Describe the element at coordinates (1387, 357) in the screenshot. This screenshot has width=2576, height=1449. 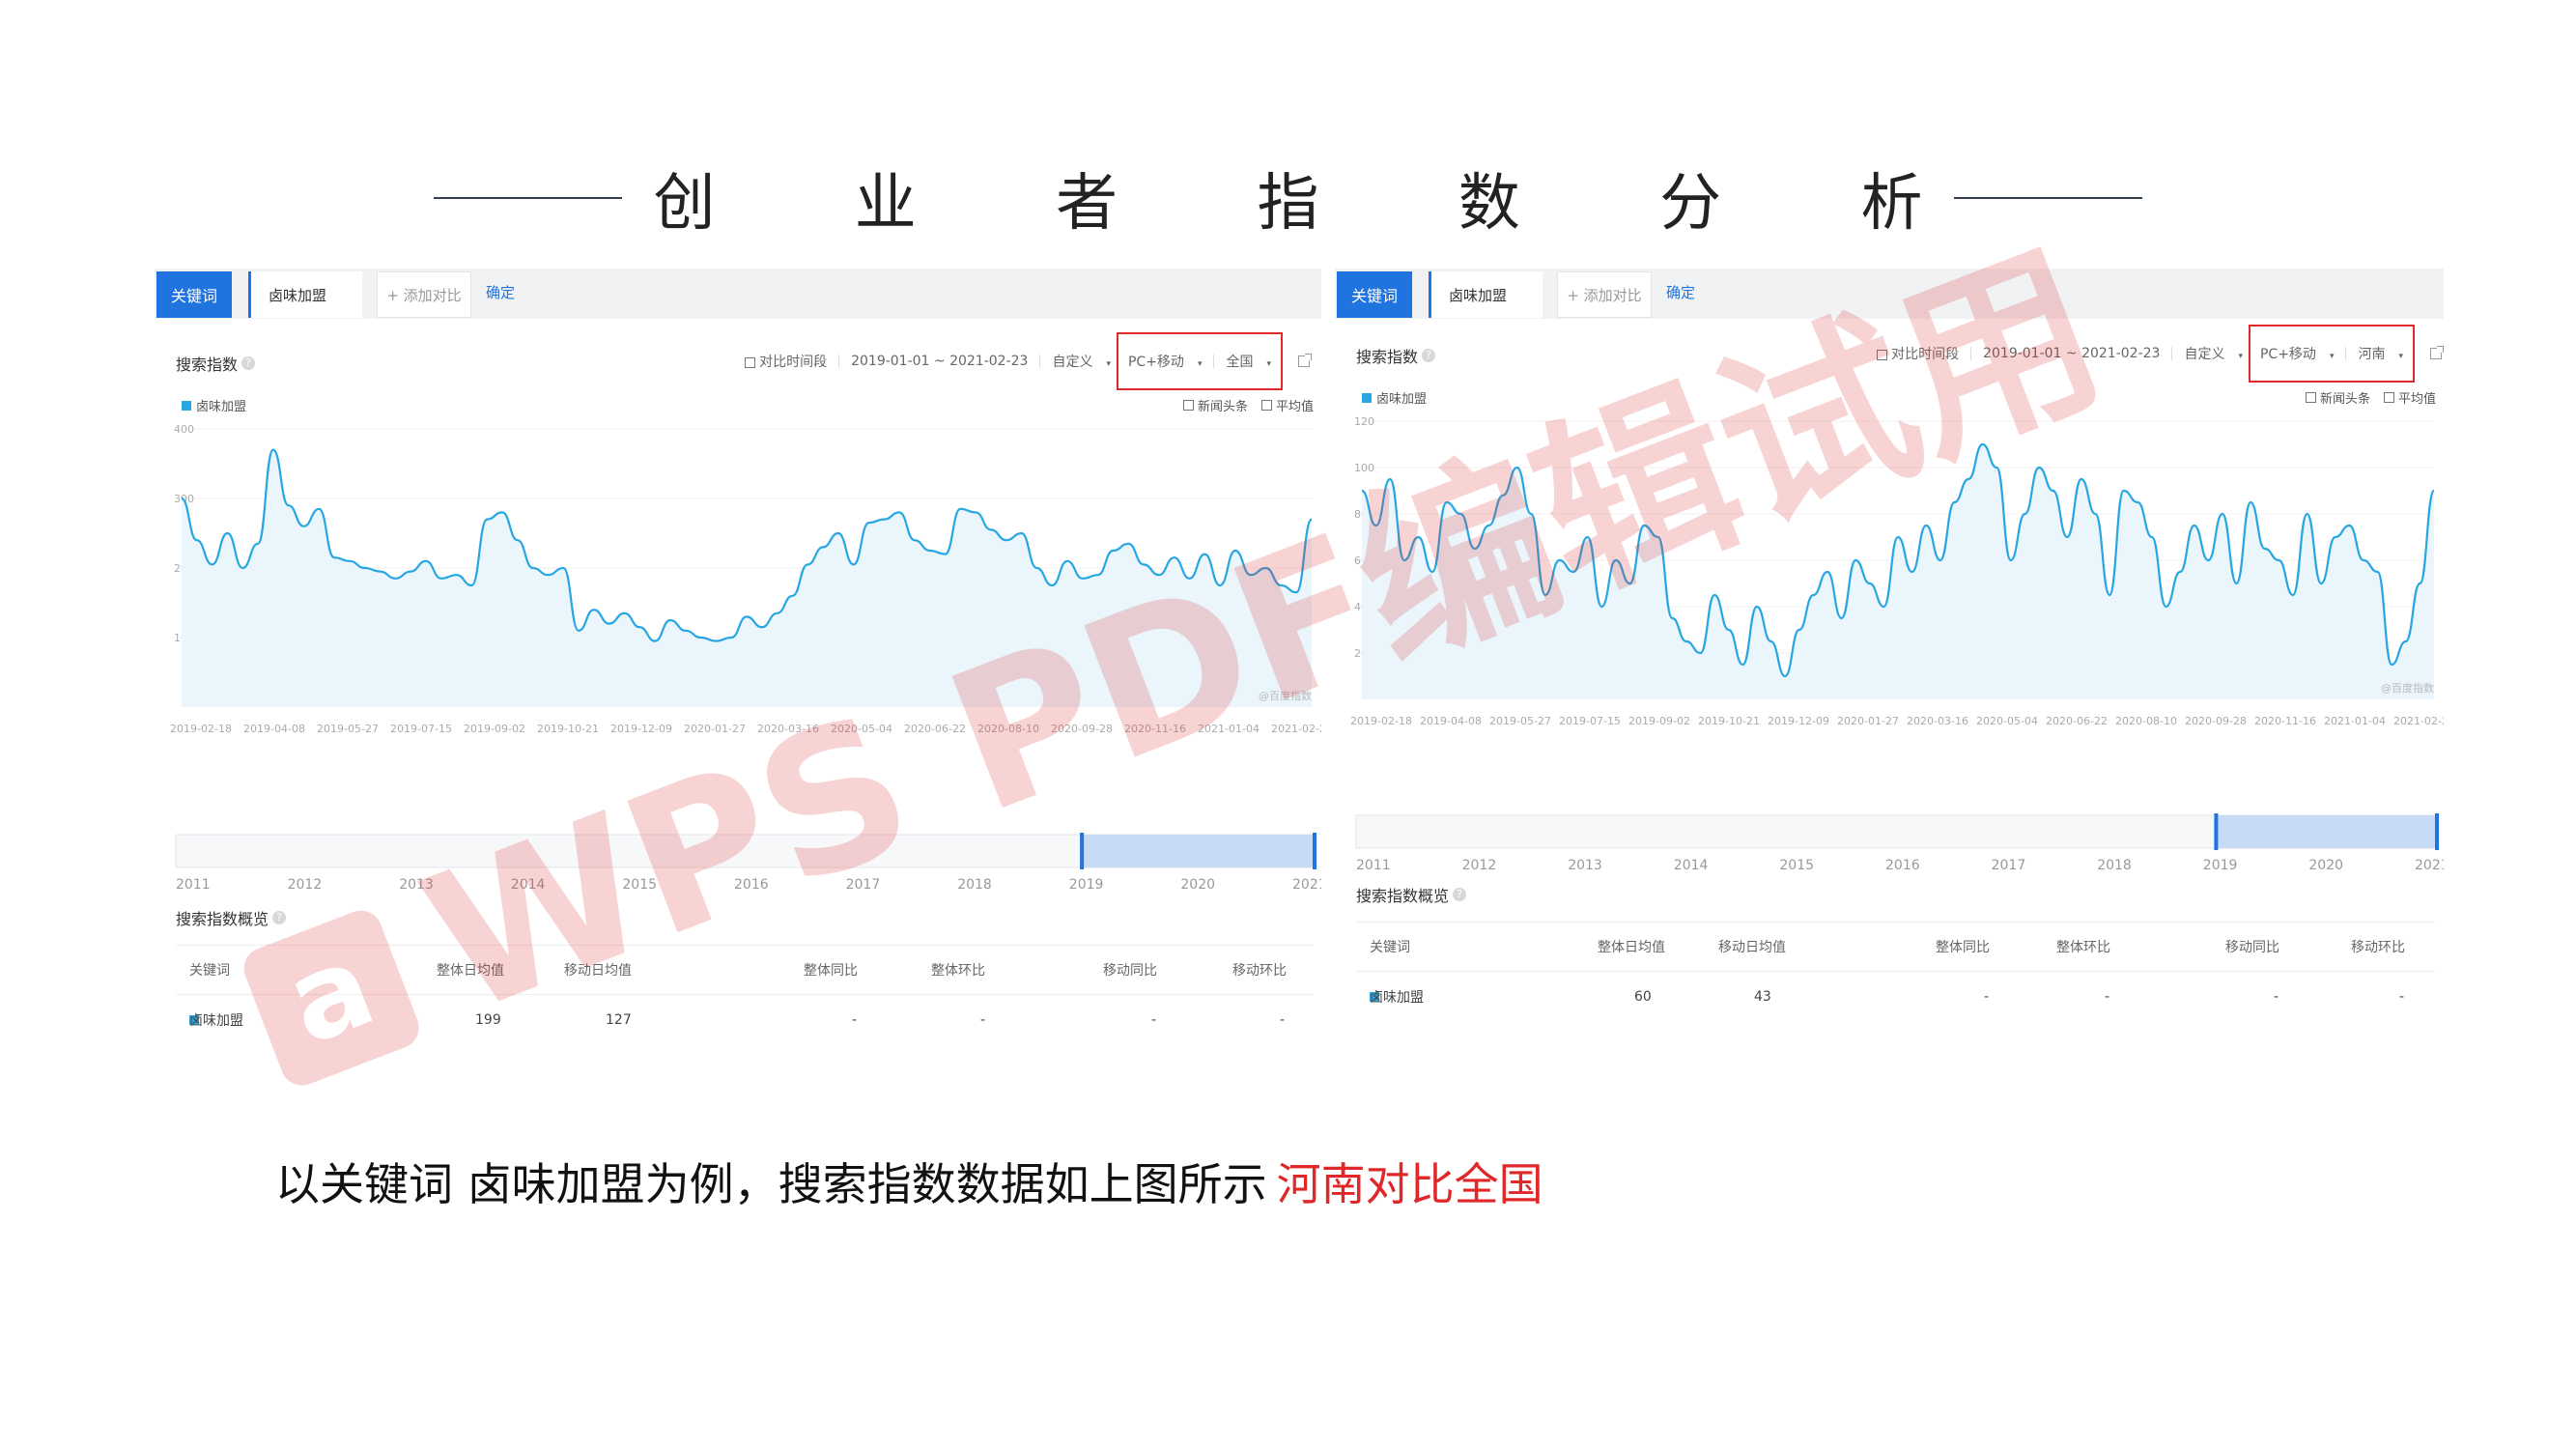
I see `section-title-text: 搜索指数` at that location.